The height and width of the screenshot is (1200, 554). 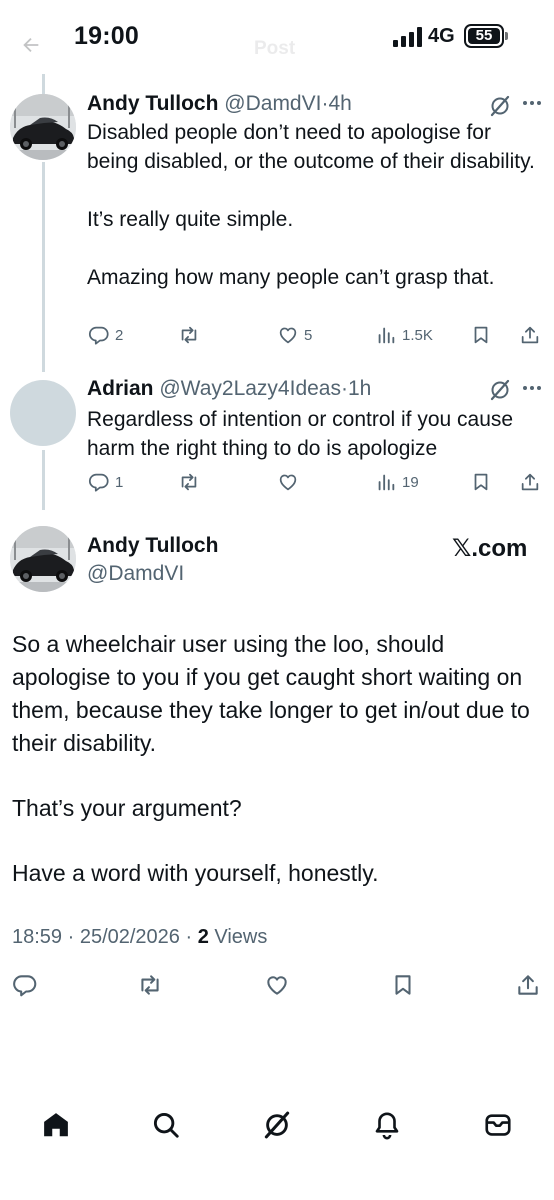 I want to click on author-name: Adrian, so click(x=120, y=388).